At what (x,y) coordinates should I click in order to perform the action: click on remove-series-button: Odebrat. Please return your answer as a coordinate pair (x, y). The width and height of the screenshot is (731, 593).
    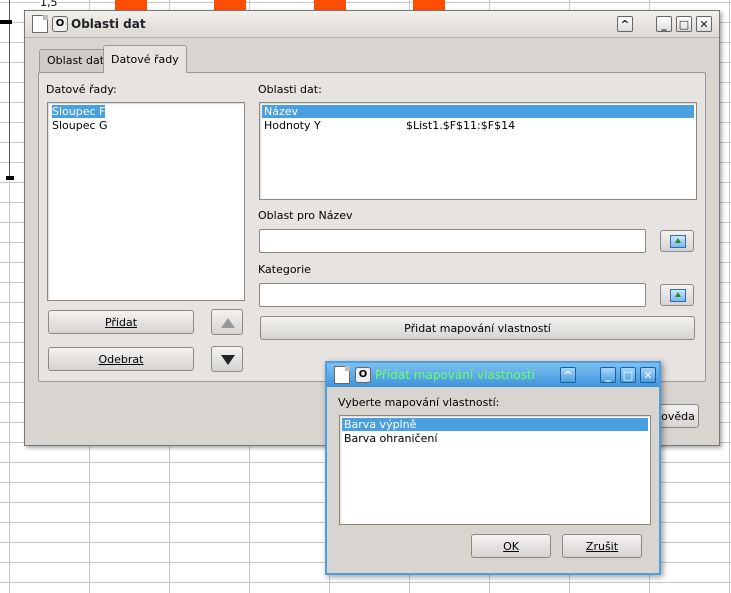
    Looking at the image, I should click on (121, 359).